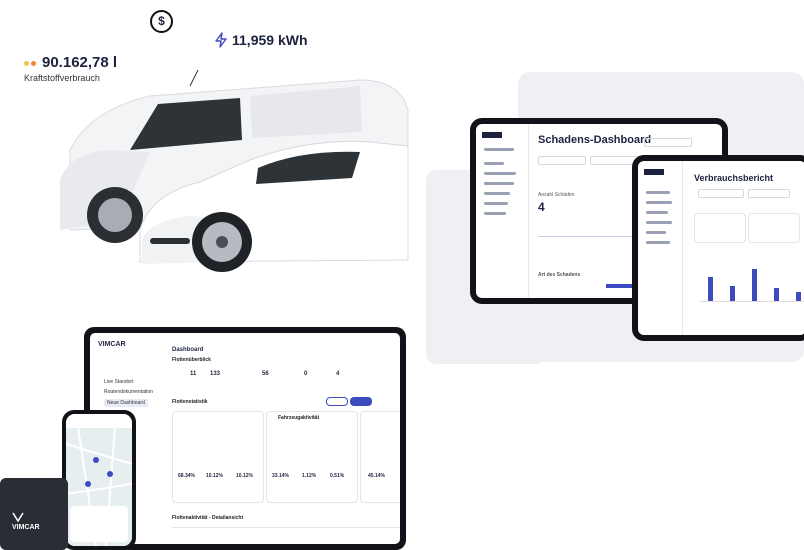 The image size is (804, 550). Describe the element at coordinates (556, 195) in the screenshot. I see `metric-label: Anzahl Schäden` at that location.